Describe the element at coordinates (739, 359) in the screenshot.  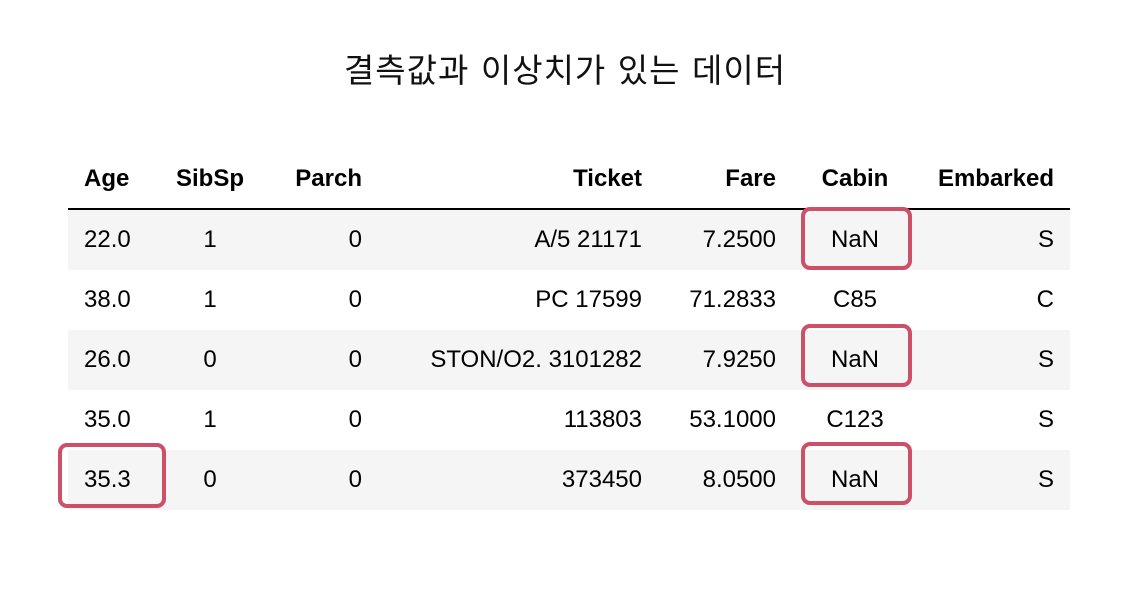
I see `cell-fare: 7.9250` at that location.